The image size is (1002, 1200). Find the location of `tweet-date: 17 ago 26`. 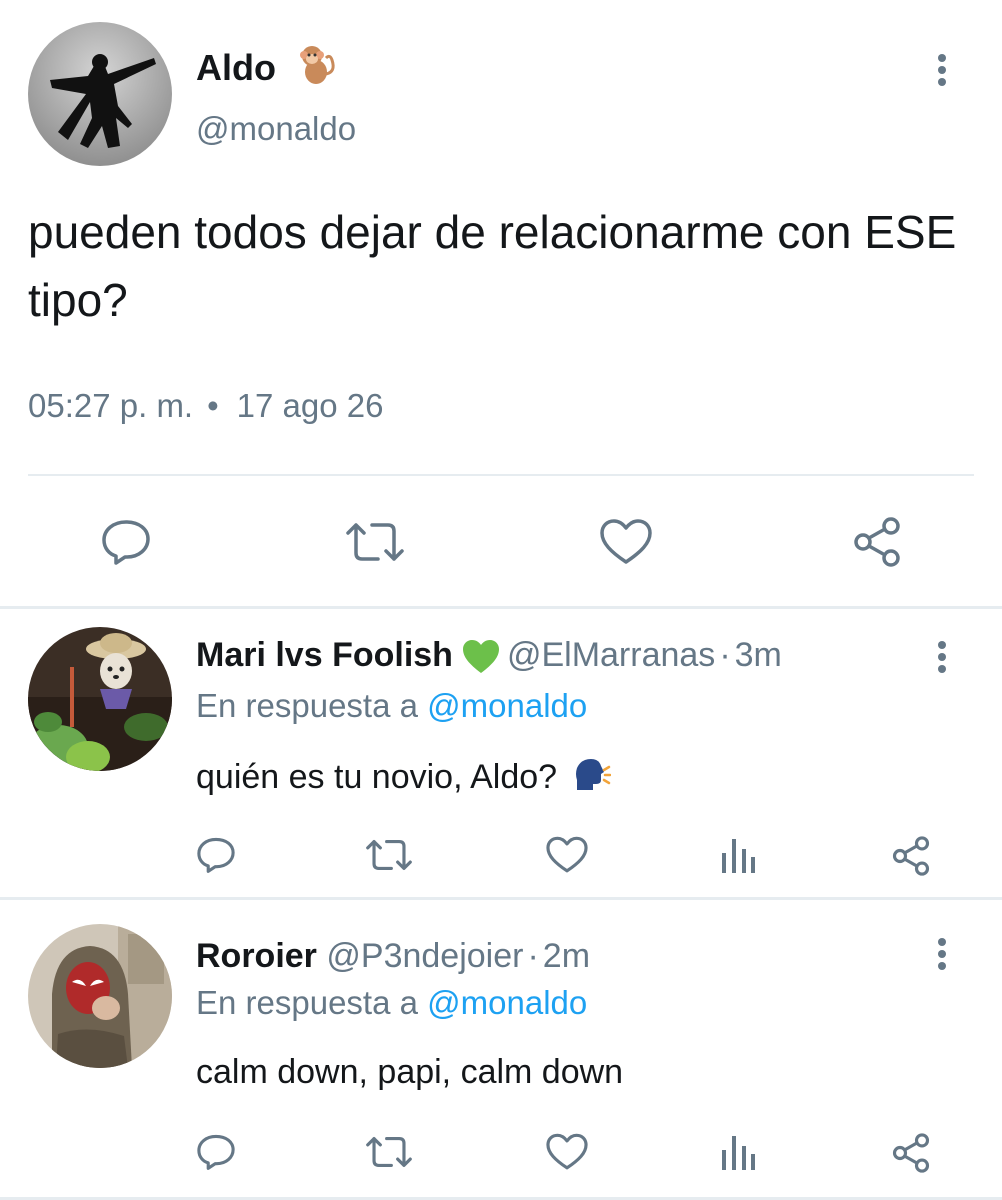

tweet-date: 17 ago 26 is located at coordinates (310, 405).